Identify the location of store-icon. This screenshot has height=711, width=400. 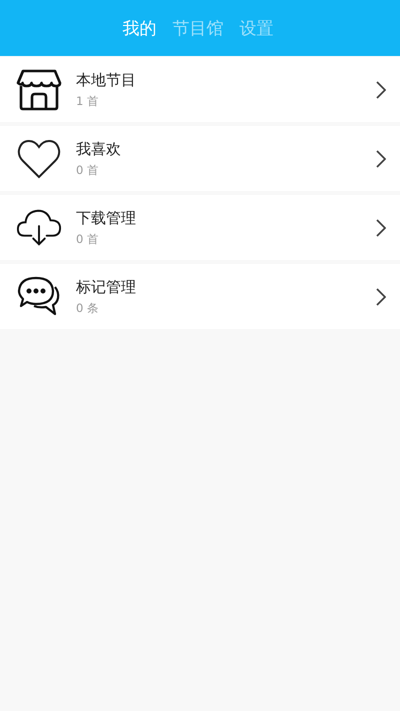
(39, 89).